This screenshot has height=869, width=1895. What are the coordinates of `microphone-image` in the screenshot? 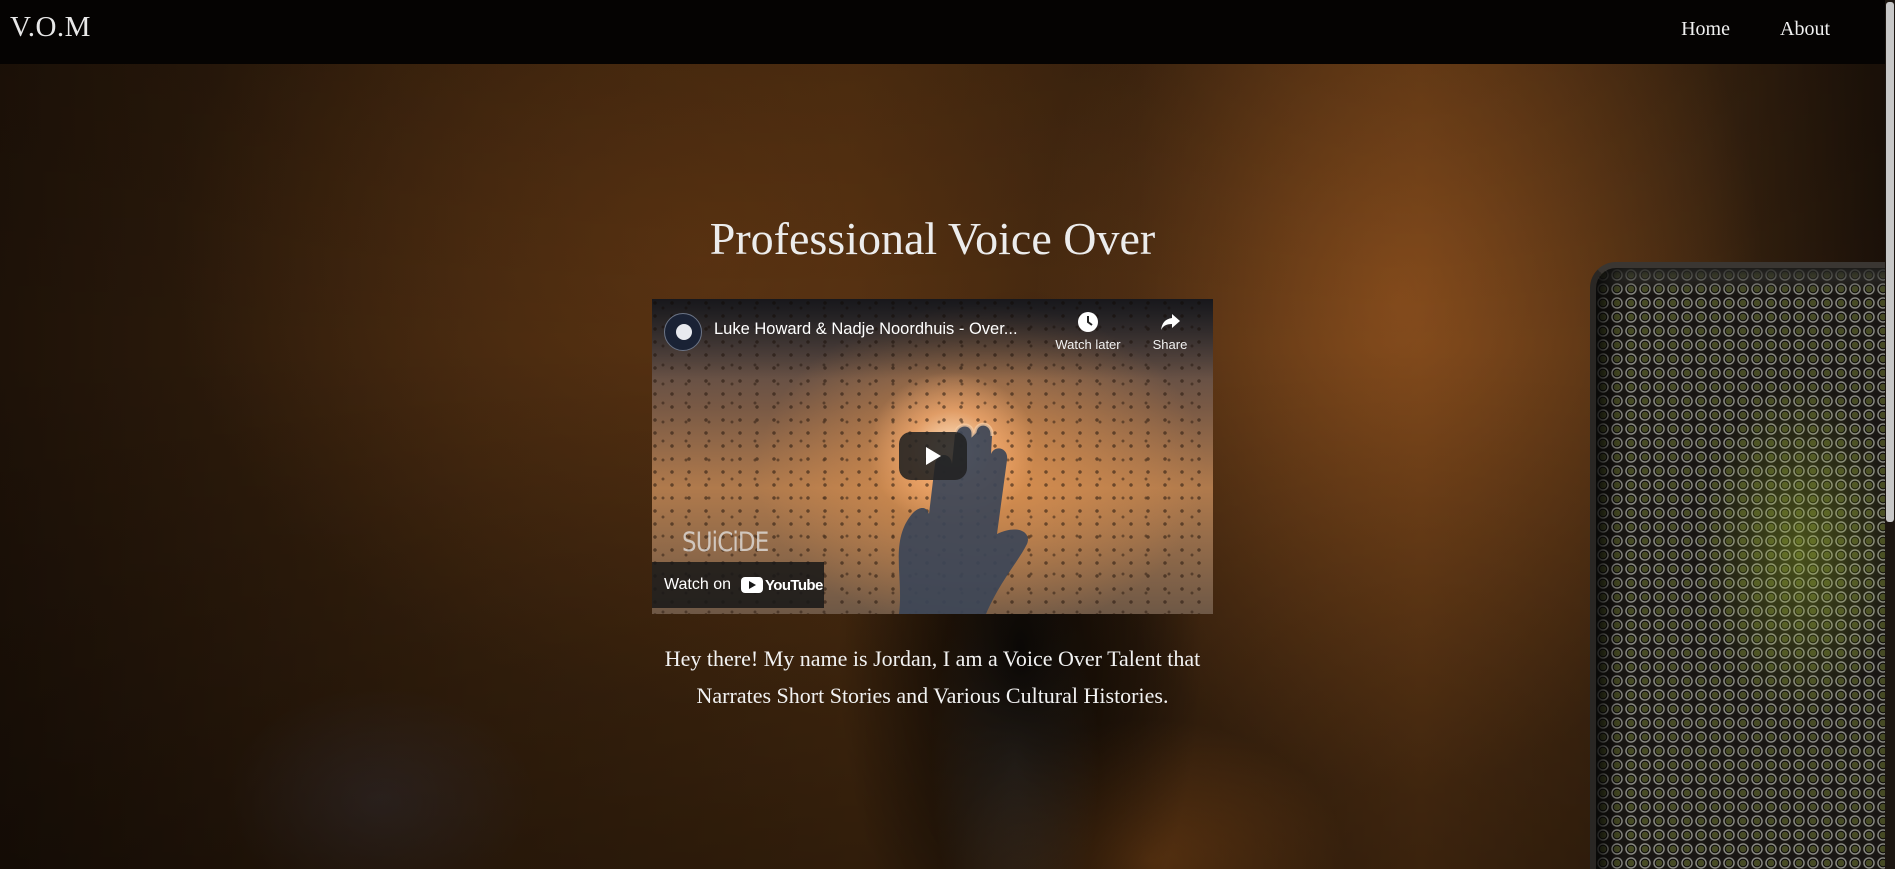 It's located at (1742, 565).